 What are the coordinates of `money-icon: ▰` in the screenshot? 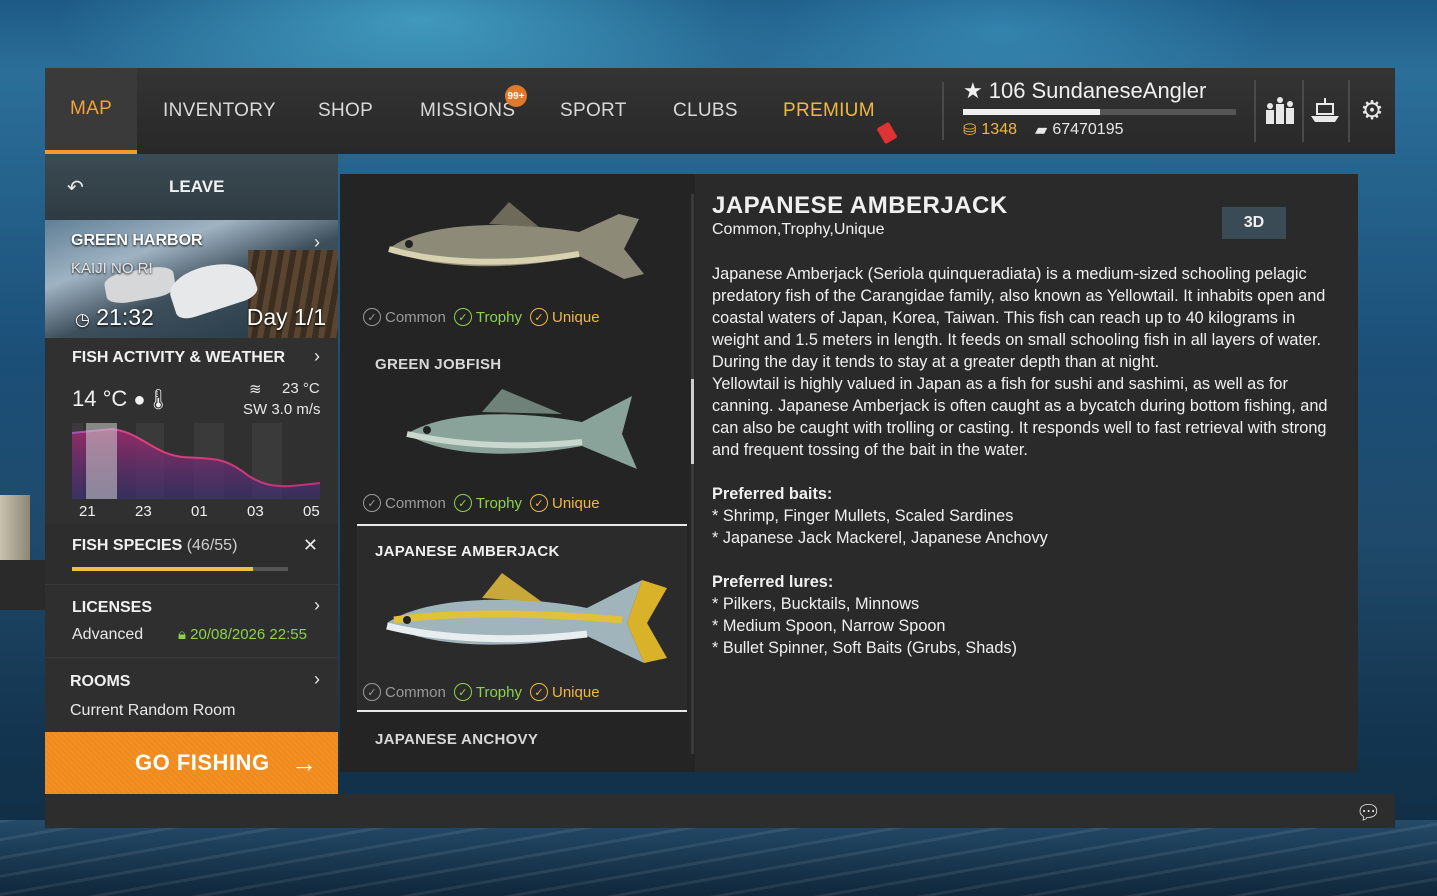 It's located at (1041, 130).